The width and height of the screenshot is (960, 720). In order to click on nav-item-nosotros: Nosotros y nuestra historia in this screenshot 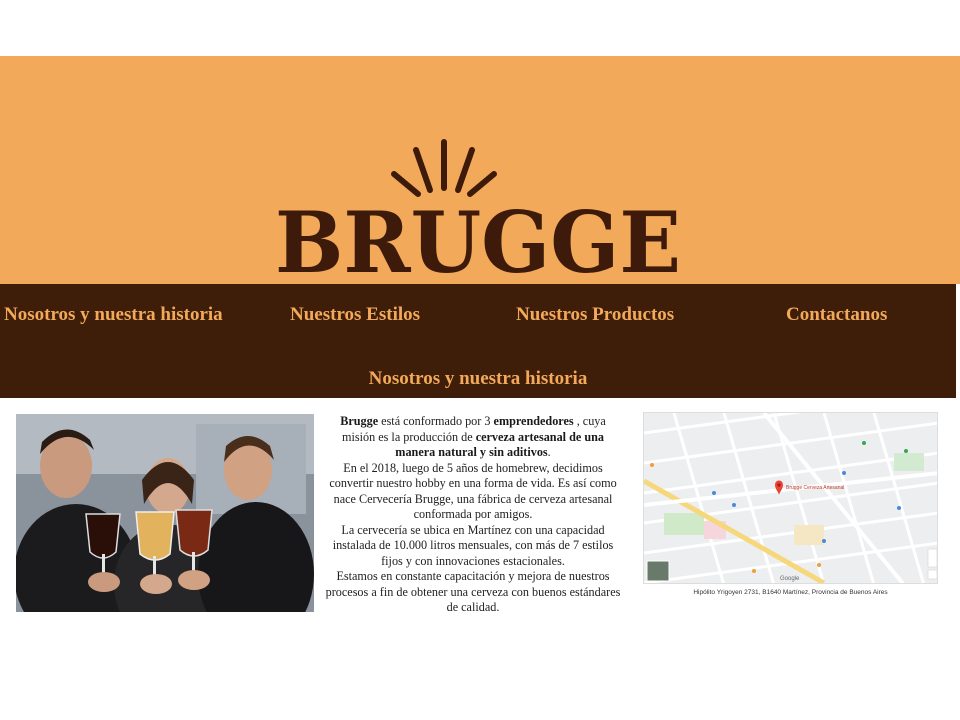, I will do `click(113, 315)`.